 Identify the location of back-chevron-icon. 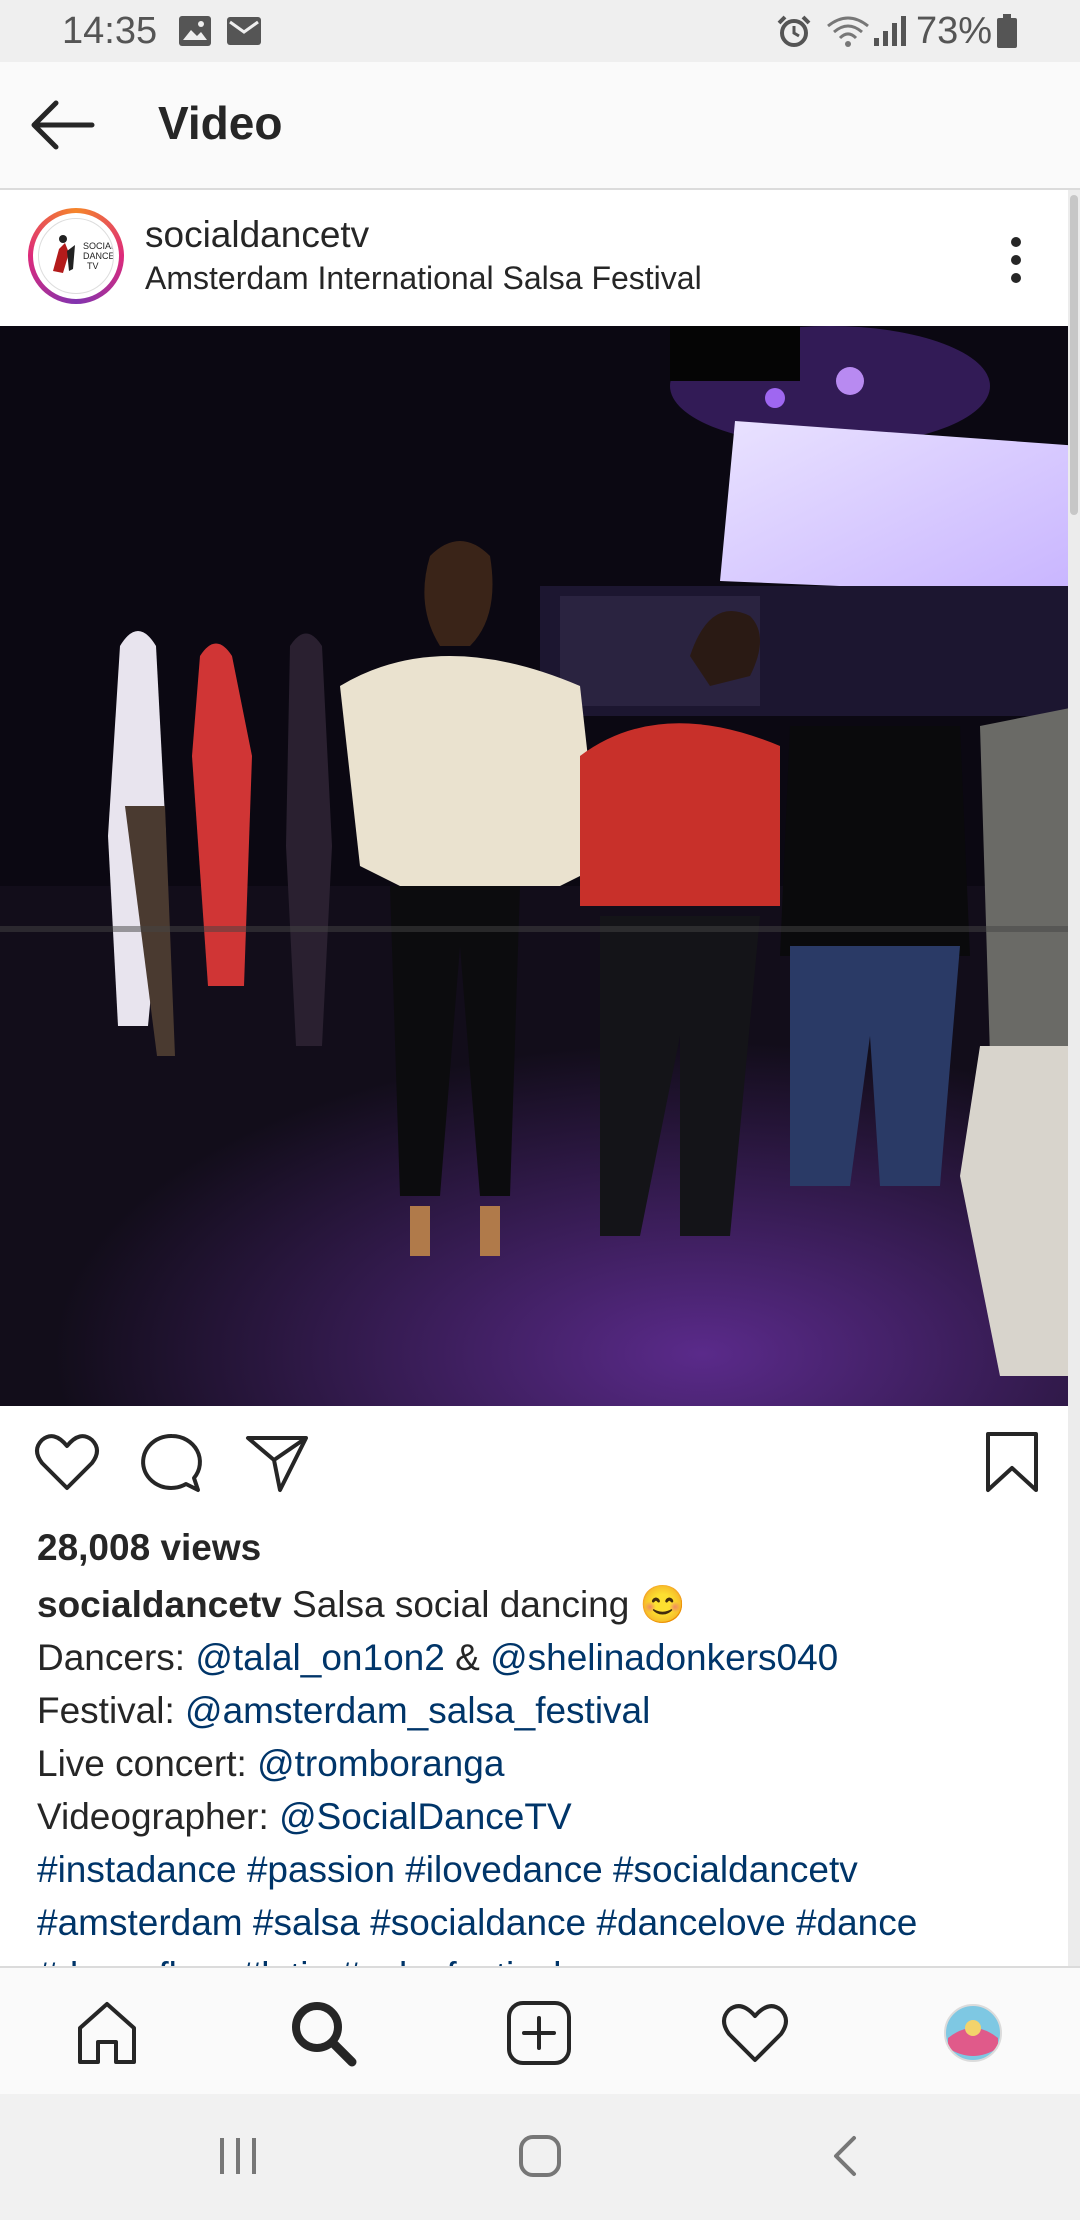
(846, 2158).